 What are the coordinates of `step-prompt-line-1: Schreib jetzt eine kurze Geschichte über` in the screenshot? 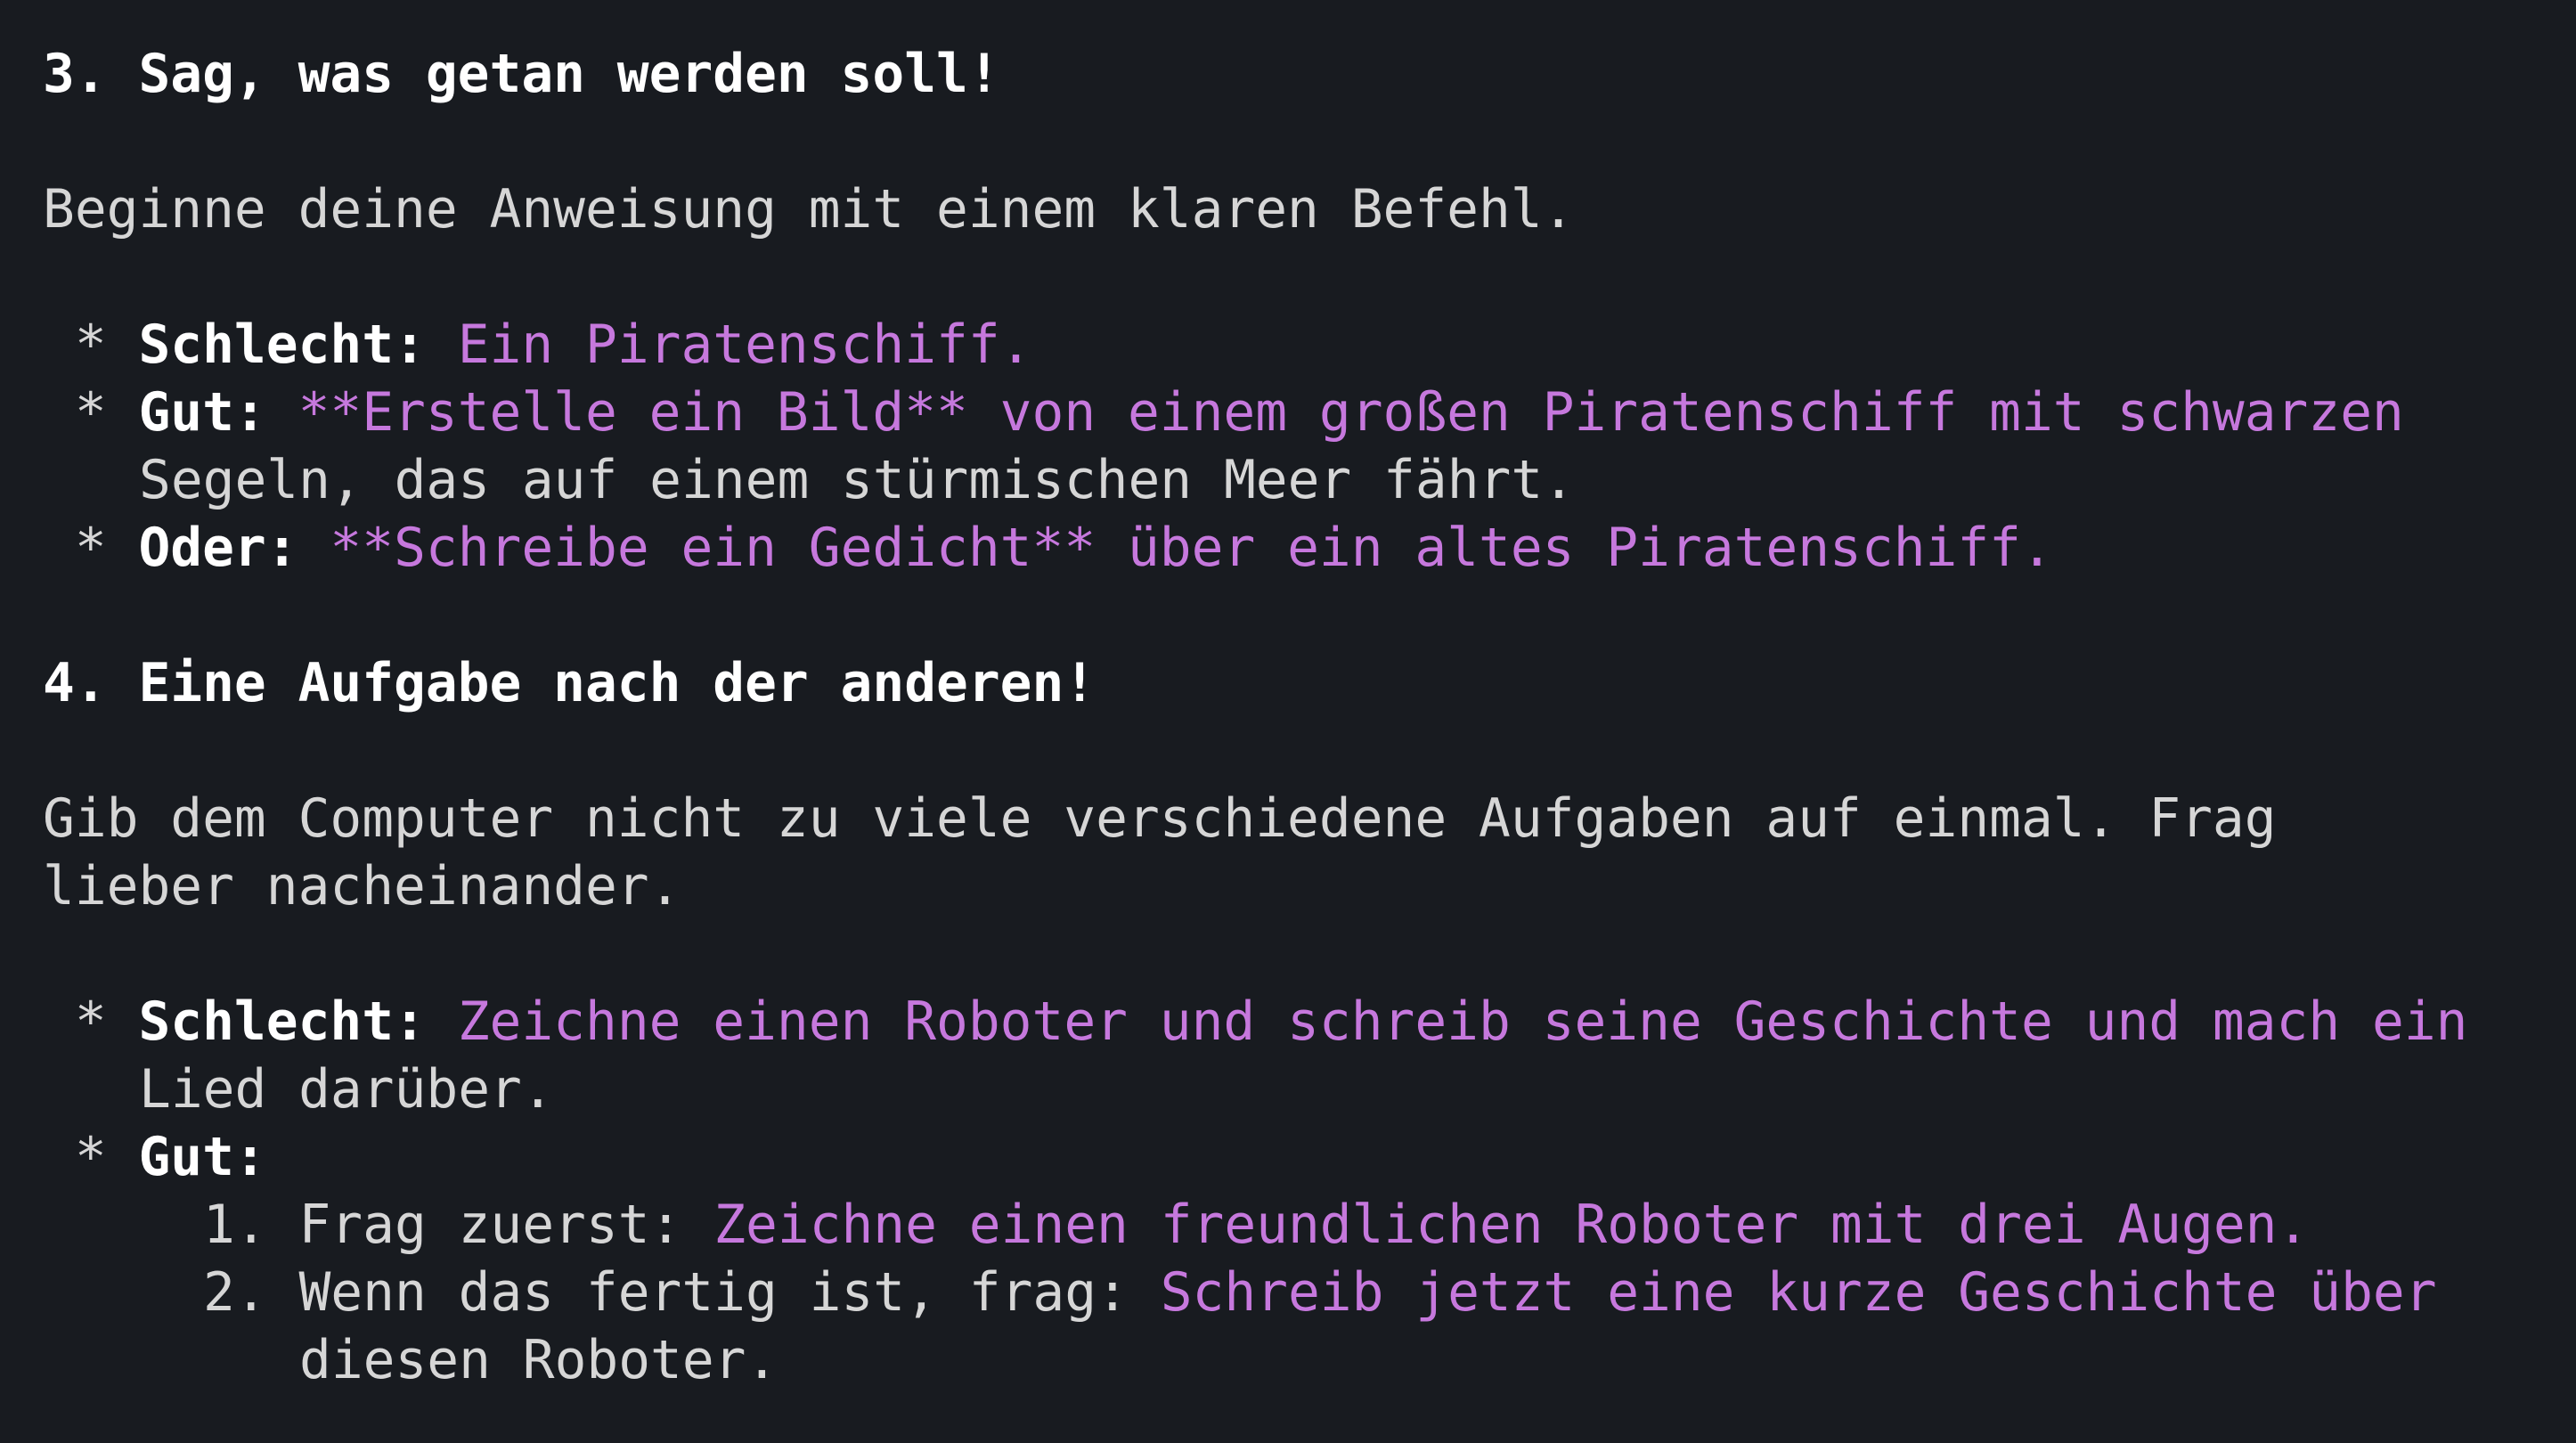 It's located at (1798, 1293).